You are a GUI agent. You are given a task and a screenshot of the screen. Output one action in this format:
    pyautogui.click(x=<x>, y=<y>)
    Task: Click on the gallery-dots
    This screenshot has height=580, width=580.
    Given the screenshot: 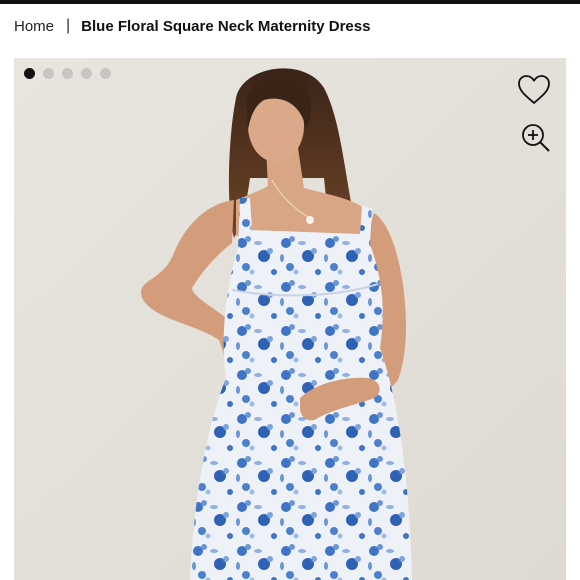 What is the action you would take?
    pyautogui.click(x=67, y=73)
    